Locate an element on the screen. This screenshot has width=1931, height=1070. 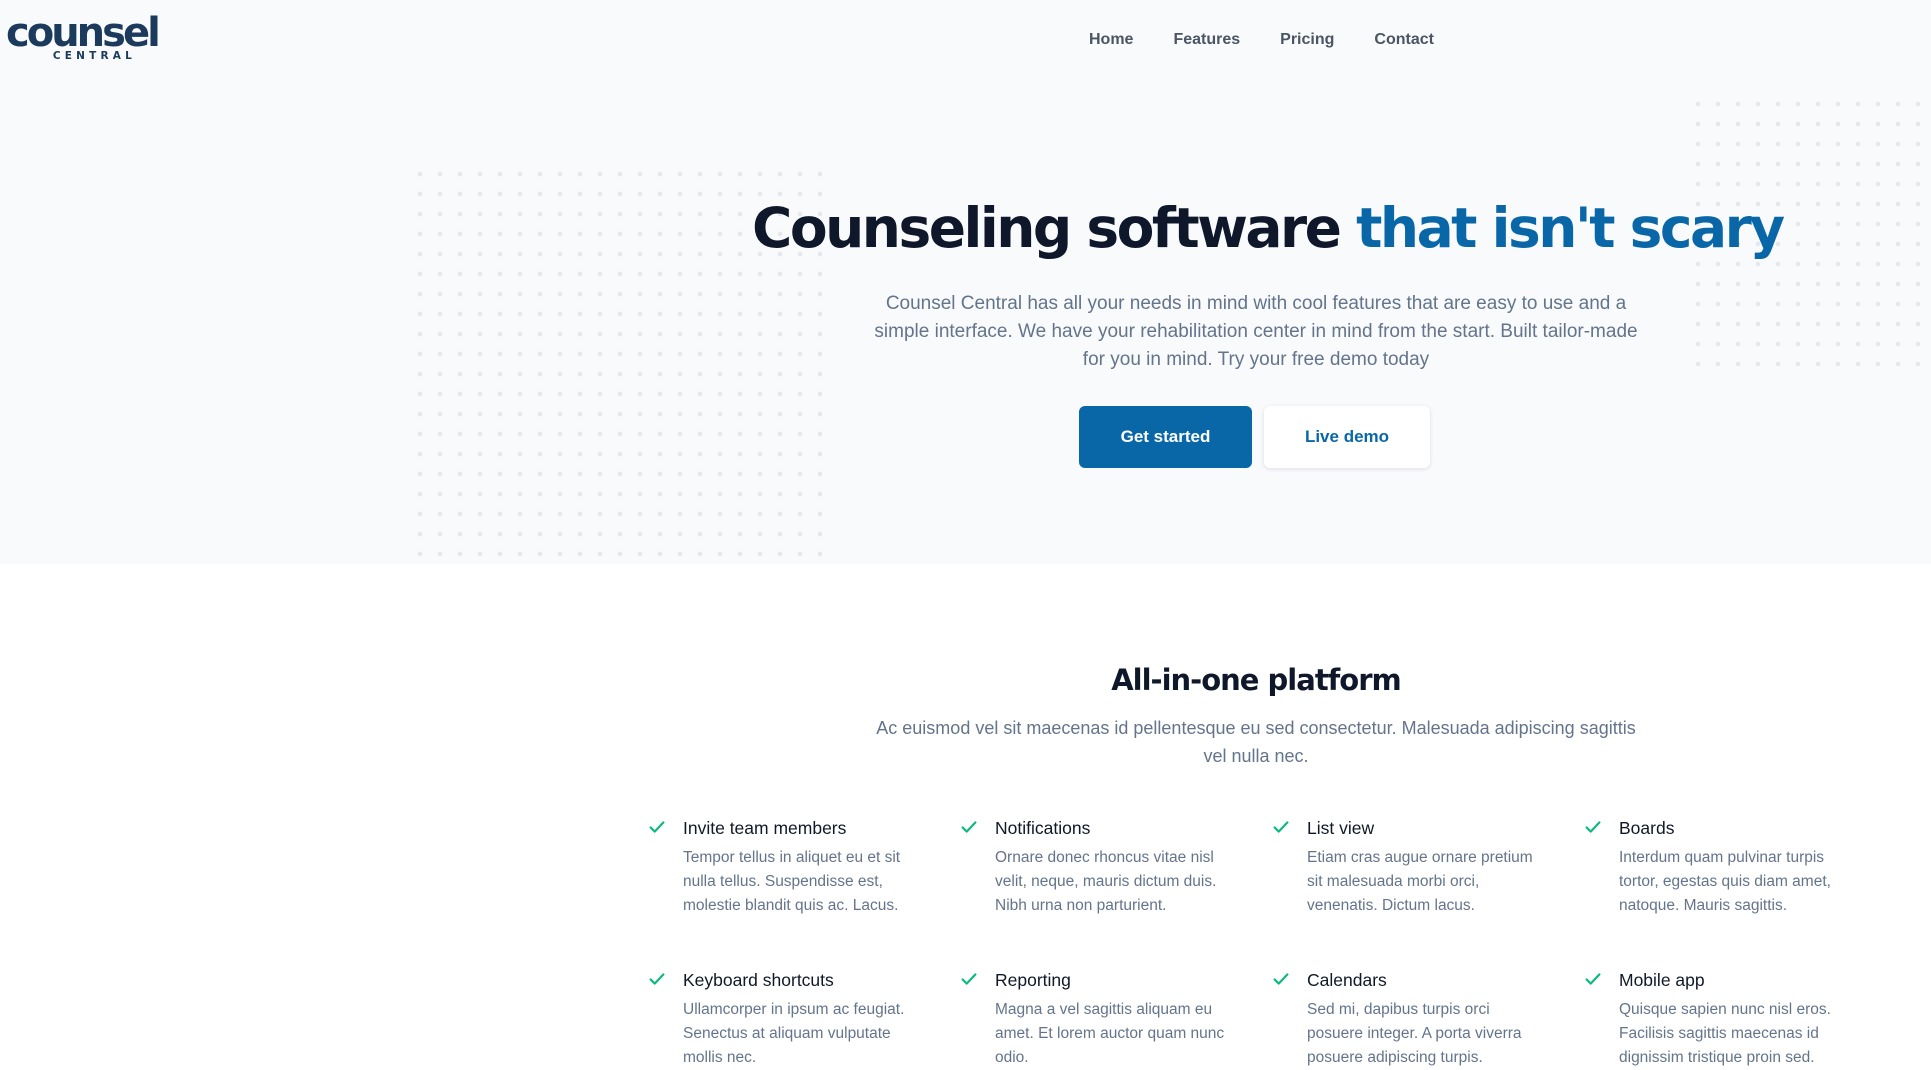
feature-title: Calendars is located at coordinates (1347, 980).